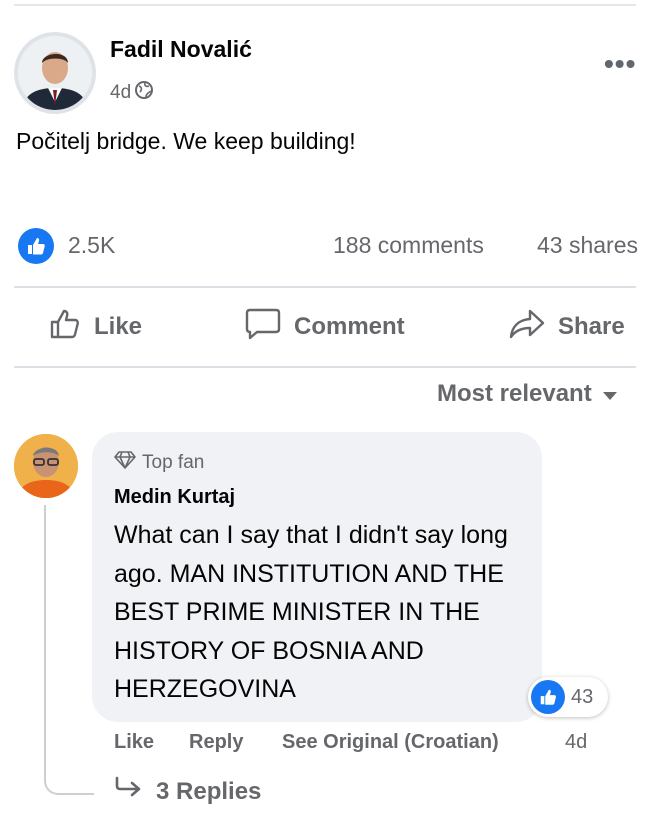 The height and width of the screenshot is (825, 650). What do you see at coordinates (591, 326) in the screenshot?
I see `share-label: Share` at bounding box center [591, 326].